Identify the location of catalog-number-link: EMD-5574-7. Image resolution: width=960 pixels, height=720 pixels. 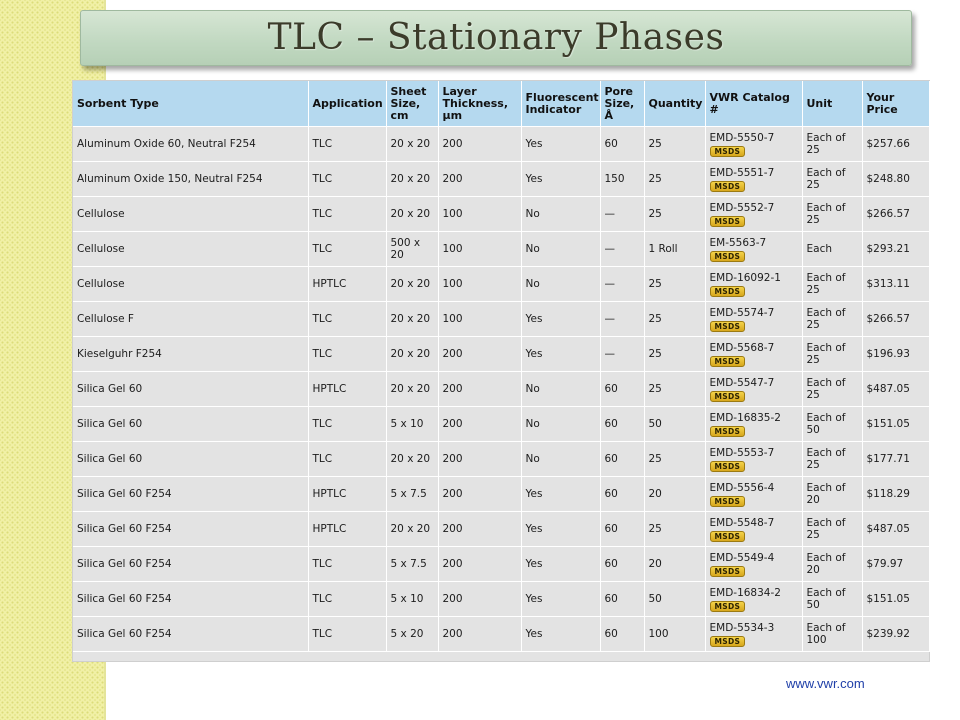
(754, 313).